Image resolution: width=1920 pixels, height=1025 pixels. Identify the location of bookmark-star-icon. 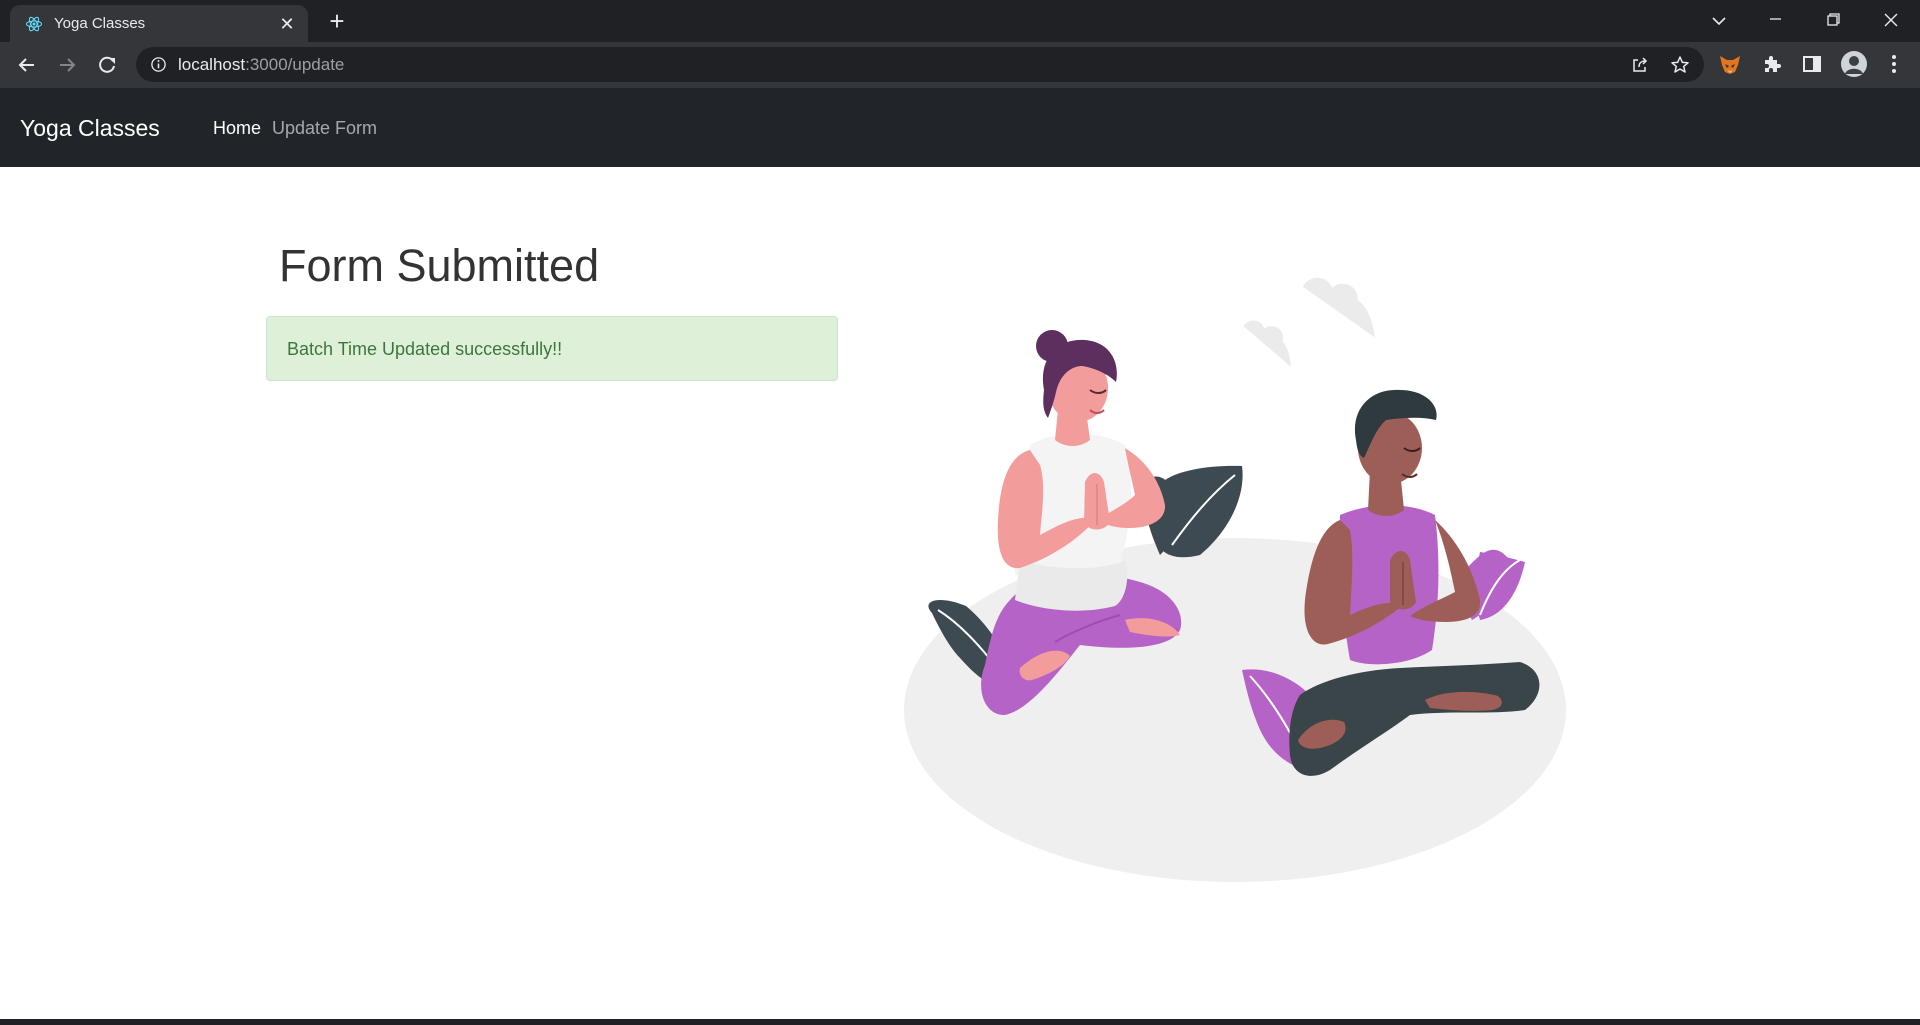
(1680, 65).